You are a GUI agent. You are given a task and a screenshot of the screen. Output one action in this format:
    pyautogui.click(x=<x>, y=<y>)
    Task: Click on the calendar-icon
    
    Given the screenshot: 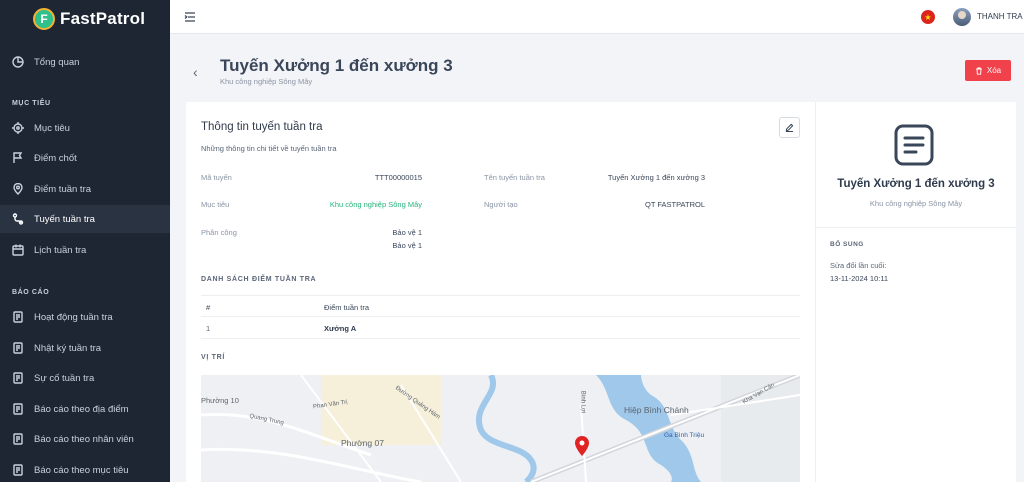 What is the action you would take?
    pyautogui.click(x=18, y=250)
    